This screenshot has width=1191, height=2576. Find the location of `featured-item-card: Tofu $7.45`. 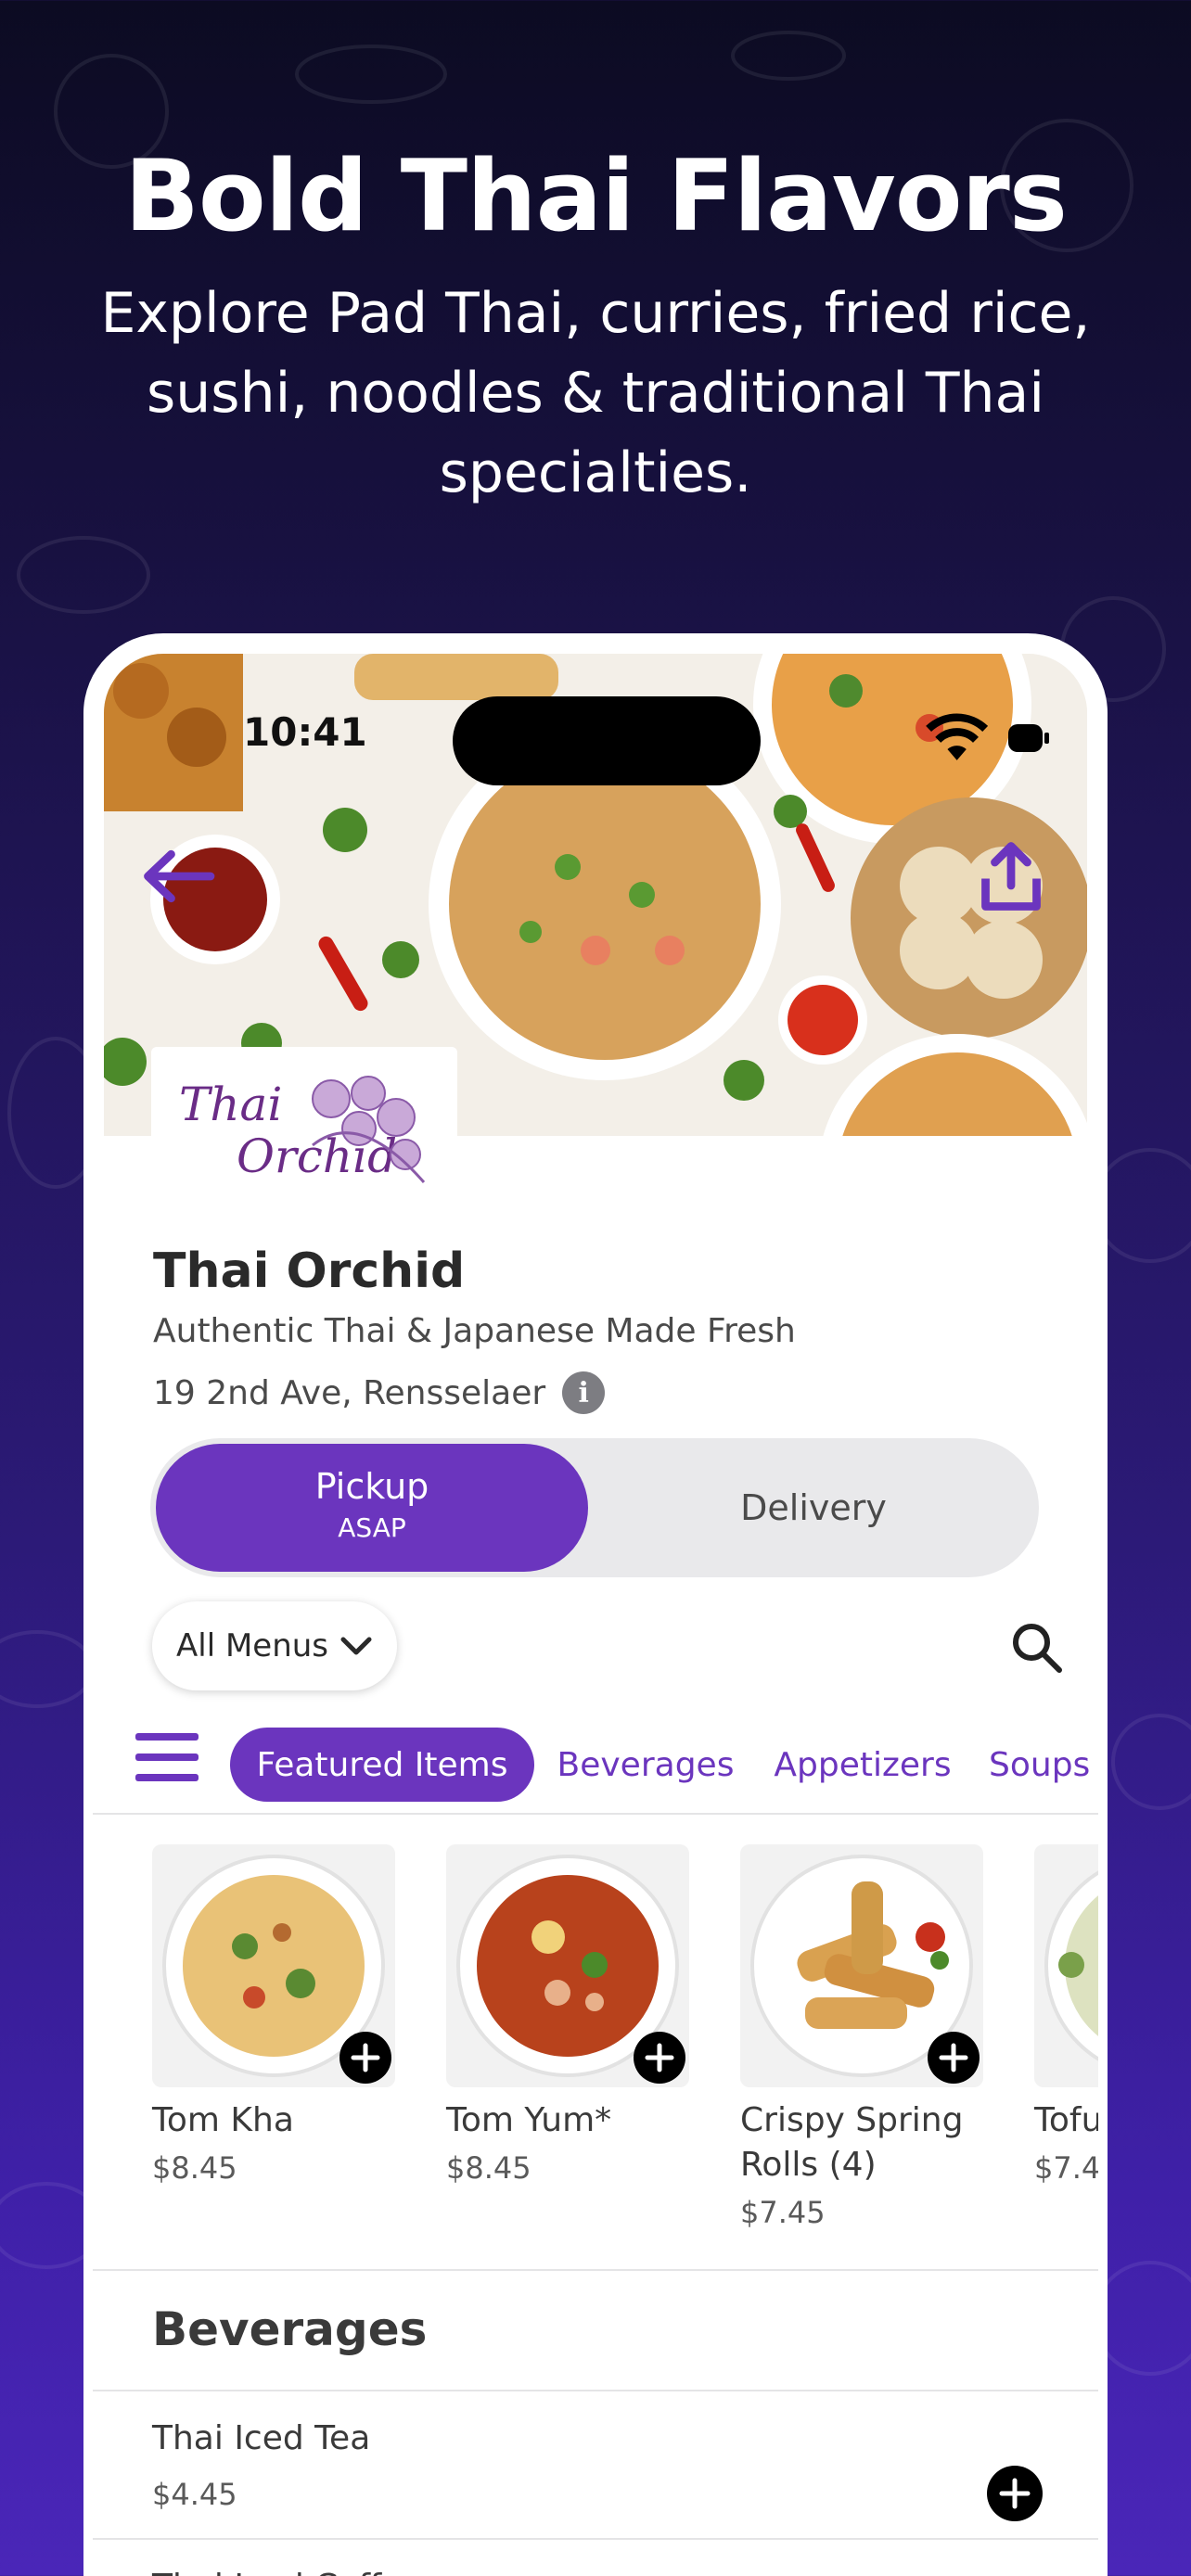

featured-item-card: Tofu $7.45 is located at coordinates (1066, 2015).